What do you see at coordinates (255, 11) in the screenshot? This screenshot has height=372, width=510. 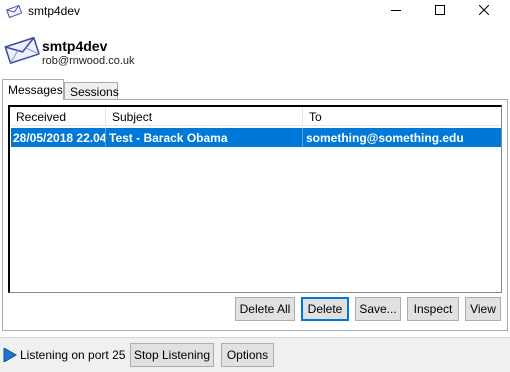 I see `title-bar: smtp4dev` at bounding box center [255, 11].